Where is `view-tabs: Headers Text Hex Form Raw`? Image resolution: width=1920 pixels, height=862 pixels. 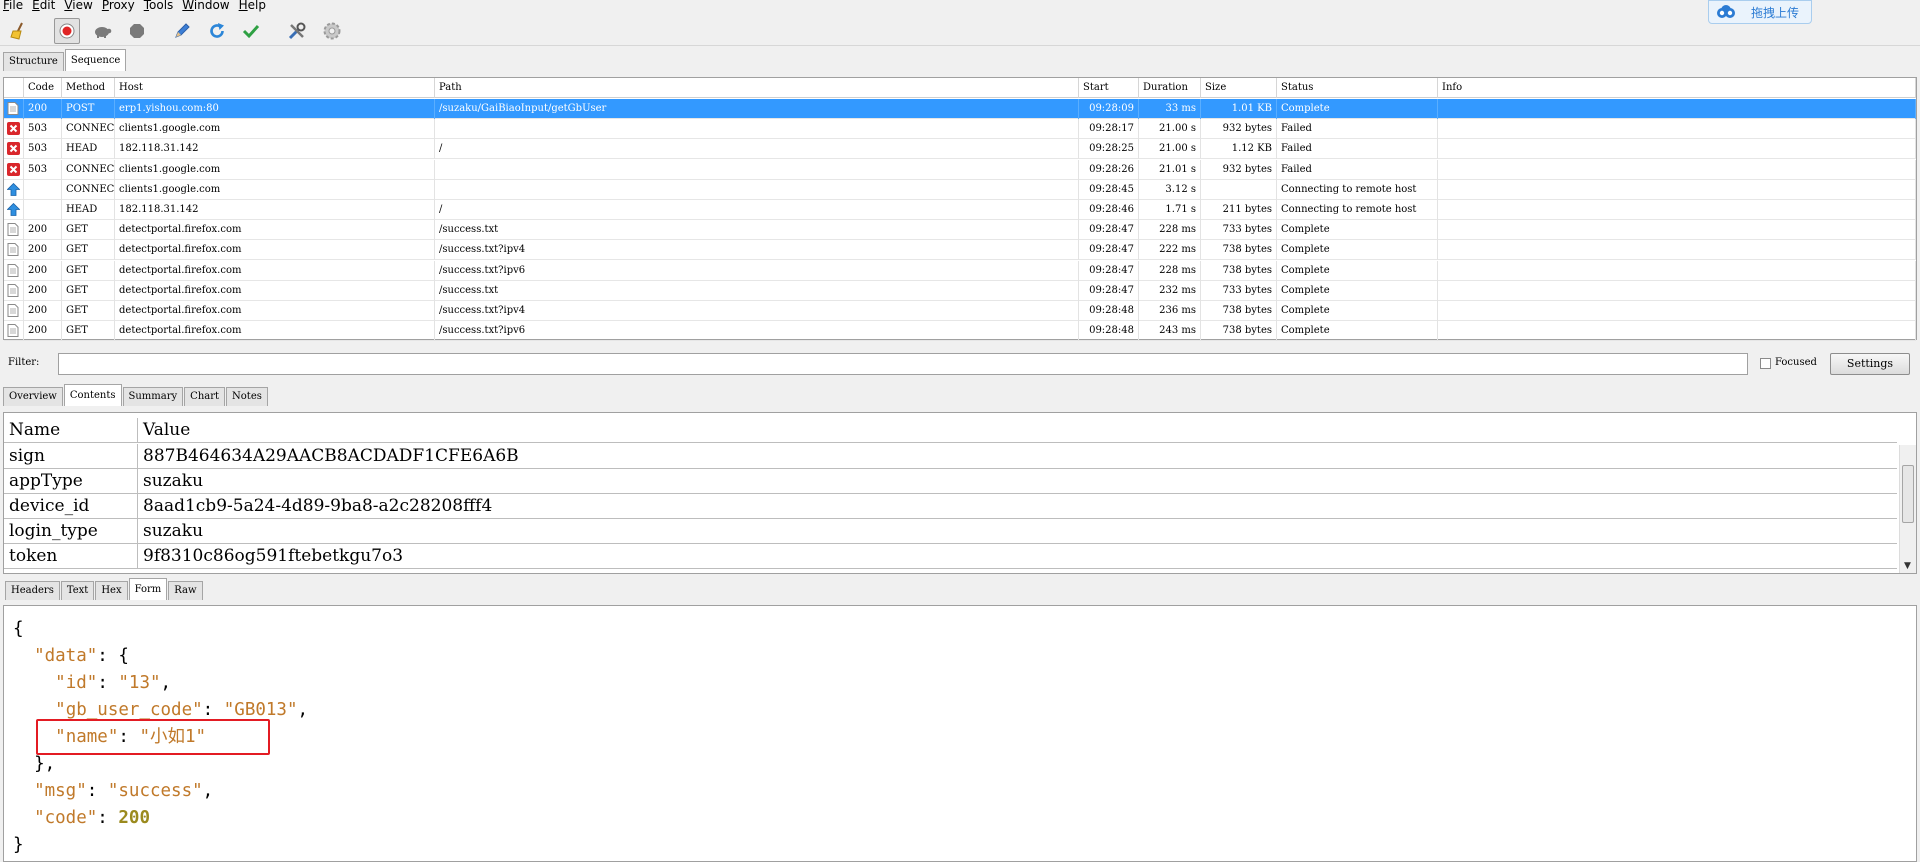
view-tabs: Headers Text Hex Form Raw is located at coordinates (104, 589).